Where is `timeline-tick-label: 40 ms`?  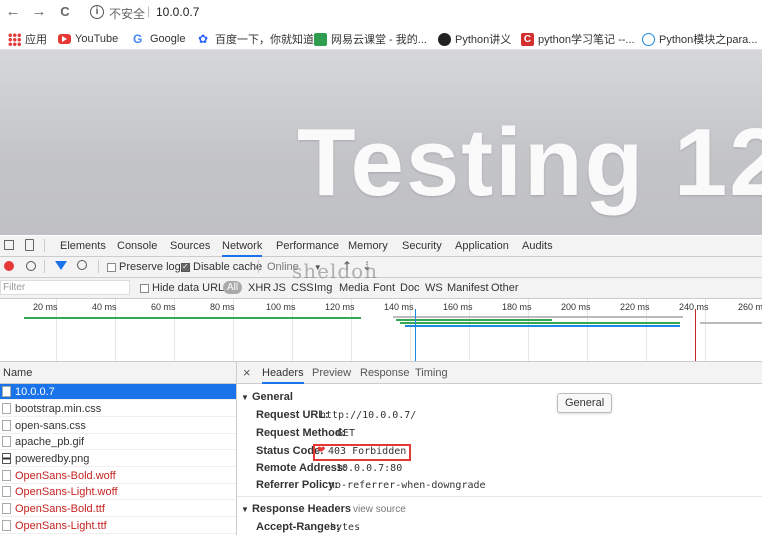
timeline-tick-label: 40 ms is located at coordinates (104, 307).